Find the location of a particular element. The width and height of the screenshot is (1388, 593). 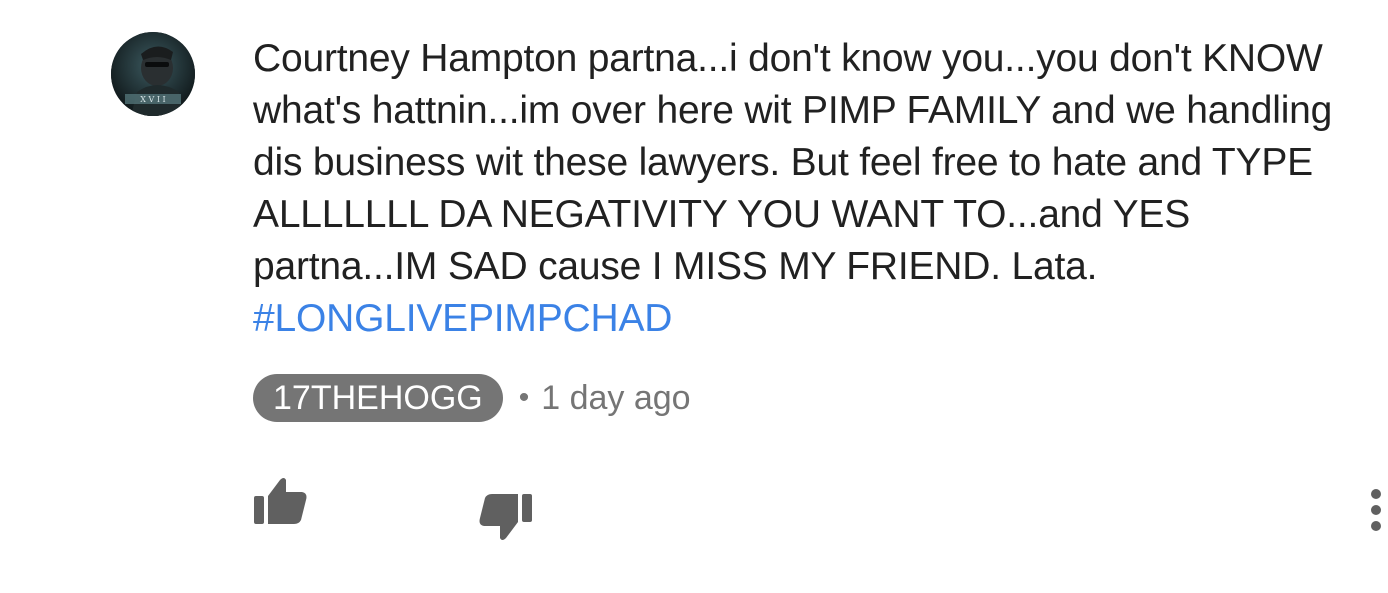

thumbs-up-icon is located at coordinates (280, 501).